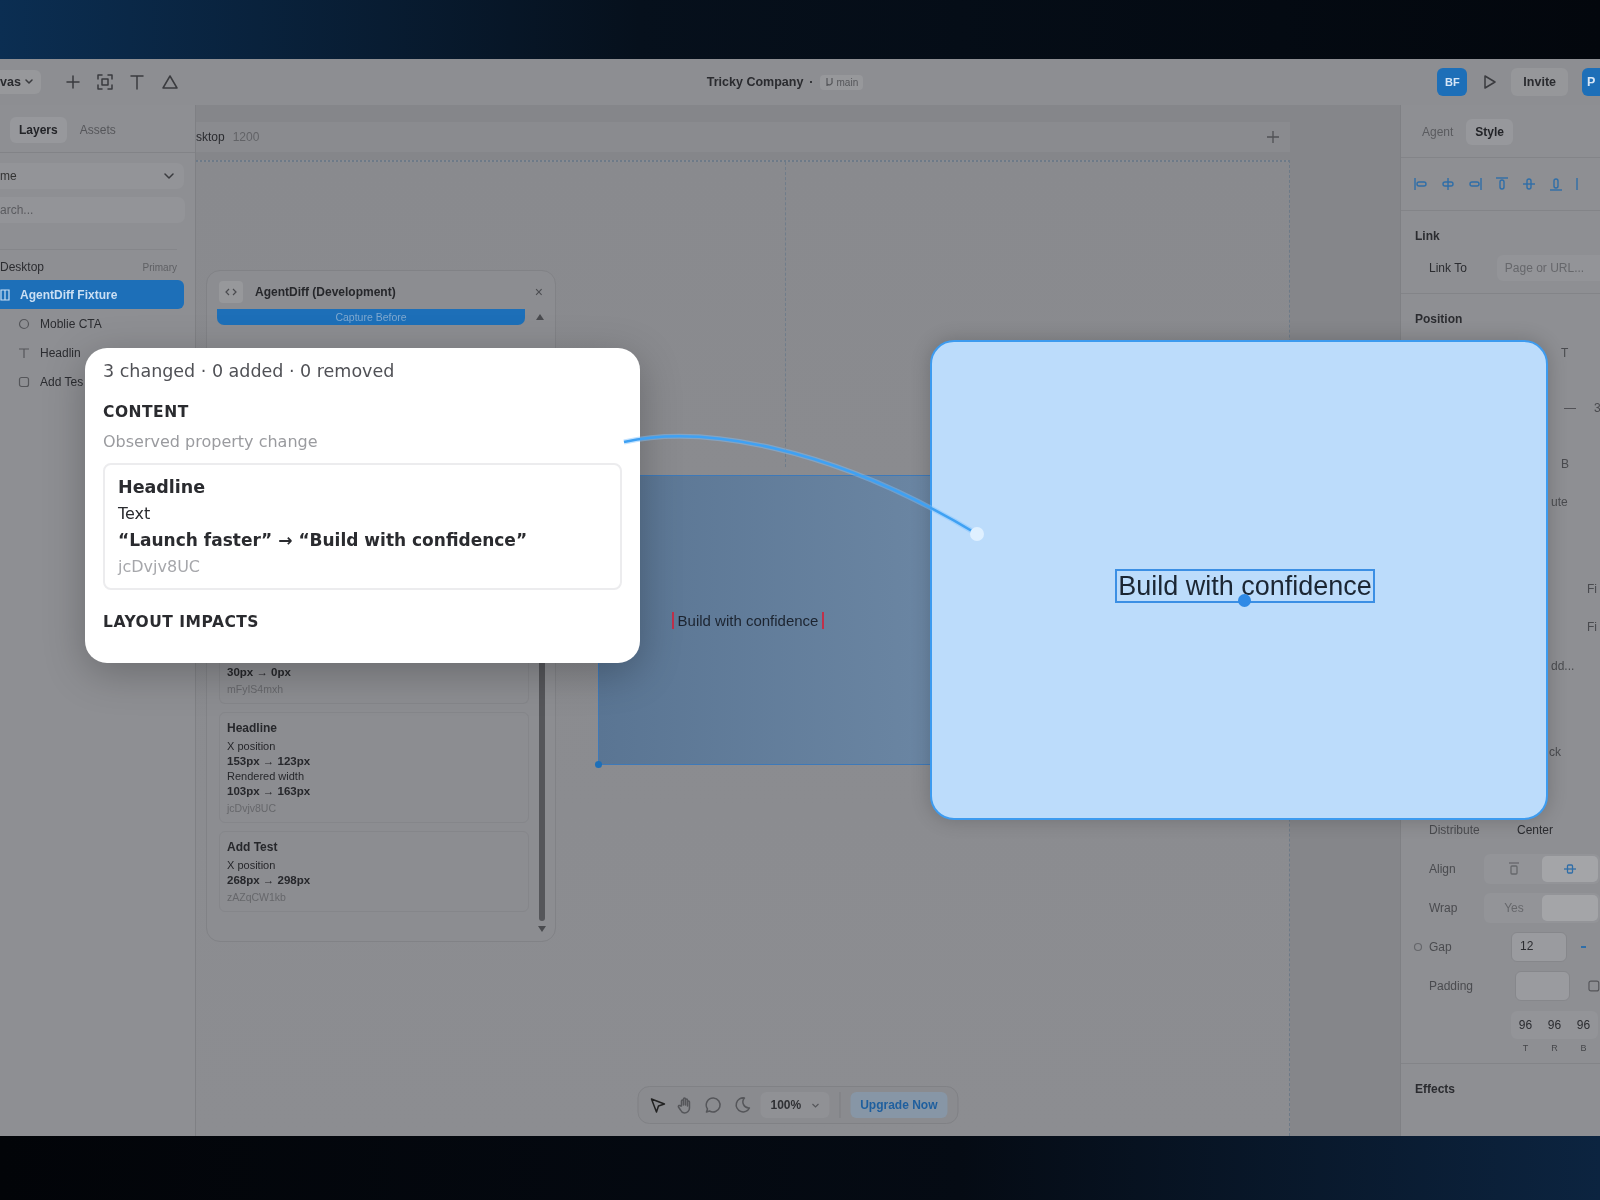 The image size is (1600, 1200). Describe the element at coordinates (1565, 353) in the screenshot. I see `property-value: T` at that location.